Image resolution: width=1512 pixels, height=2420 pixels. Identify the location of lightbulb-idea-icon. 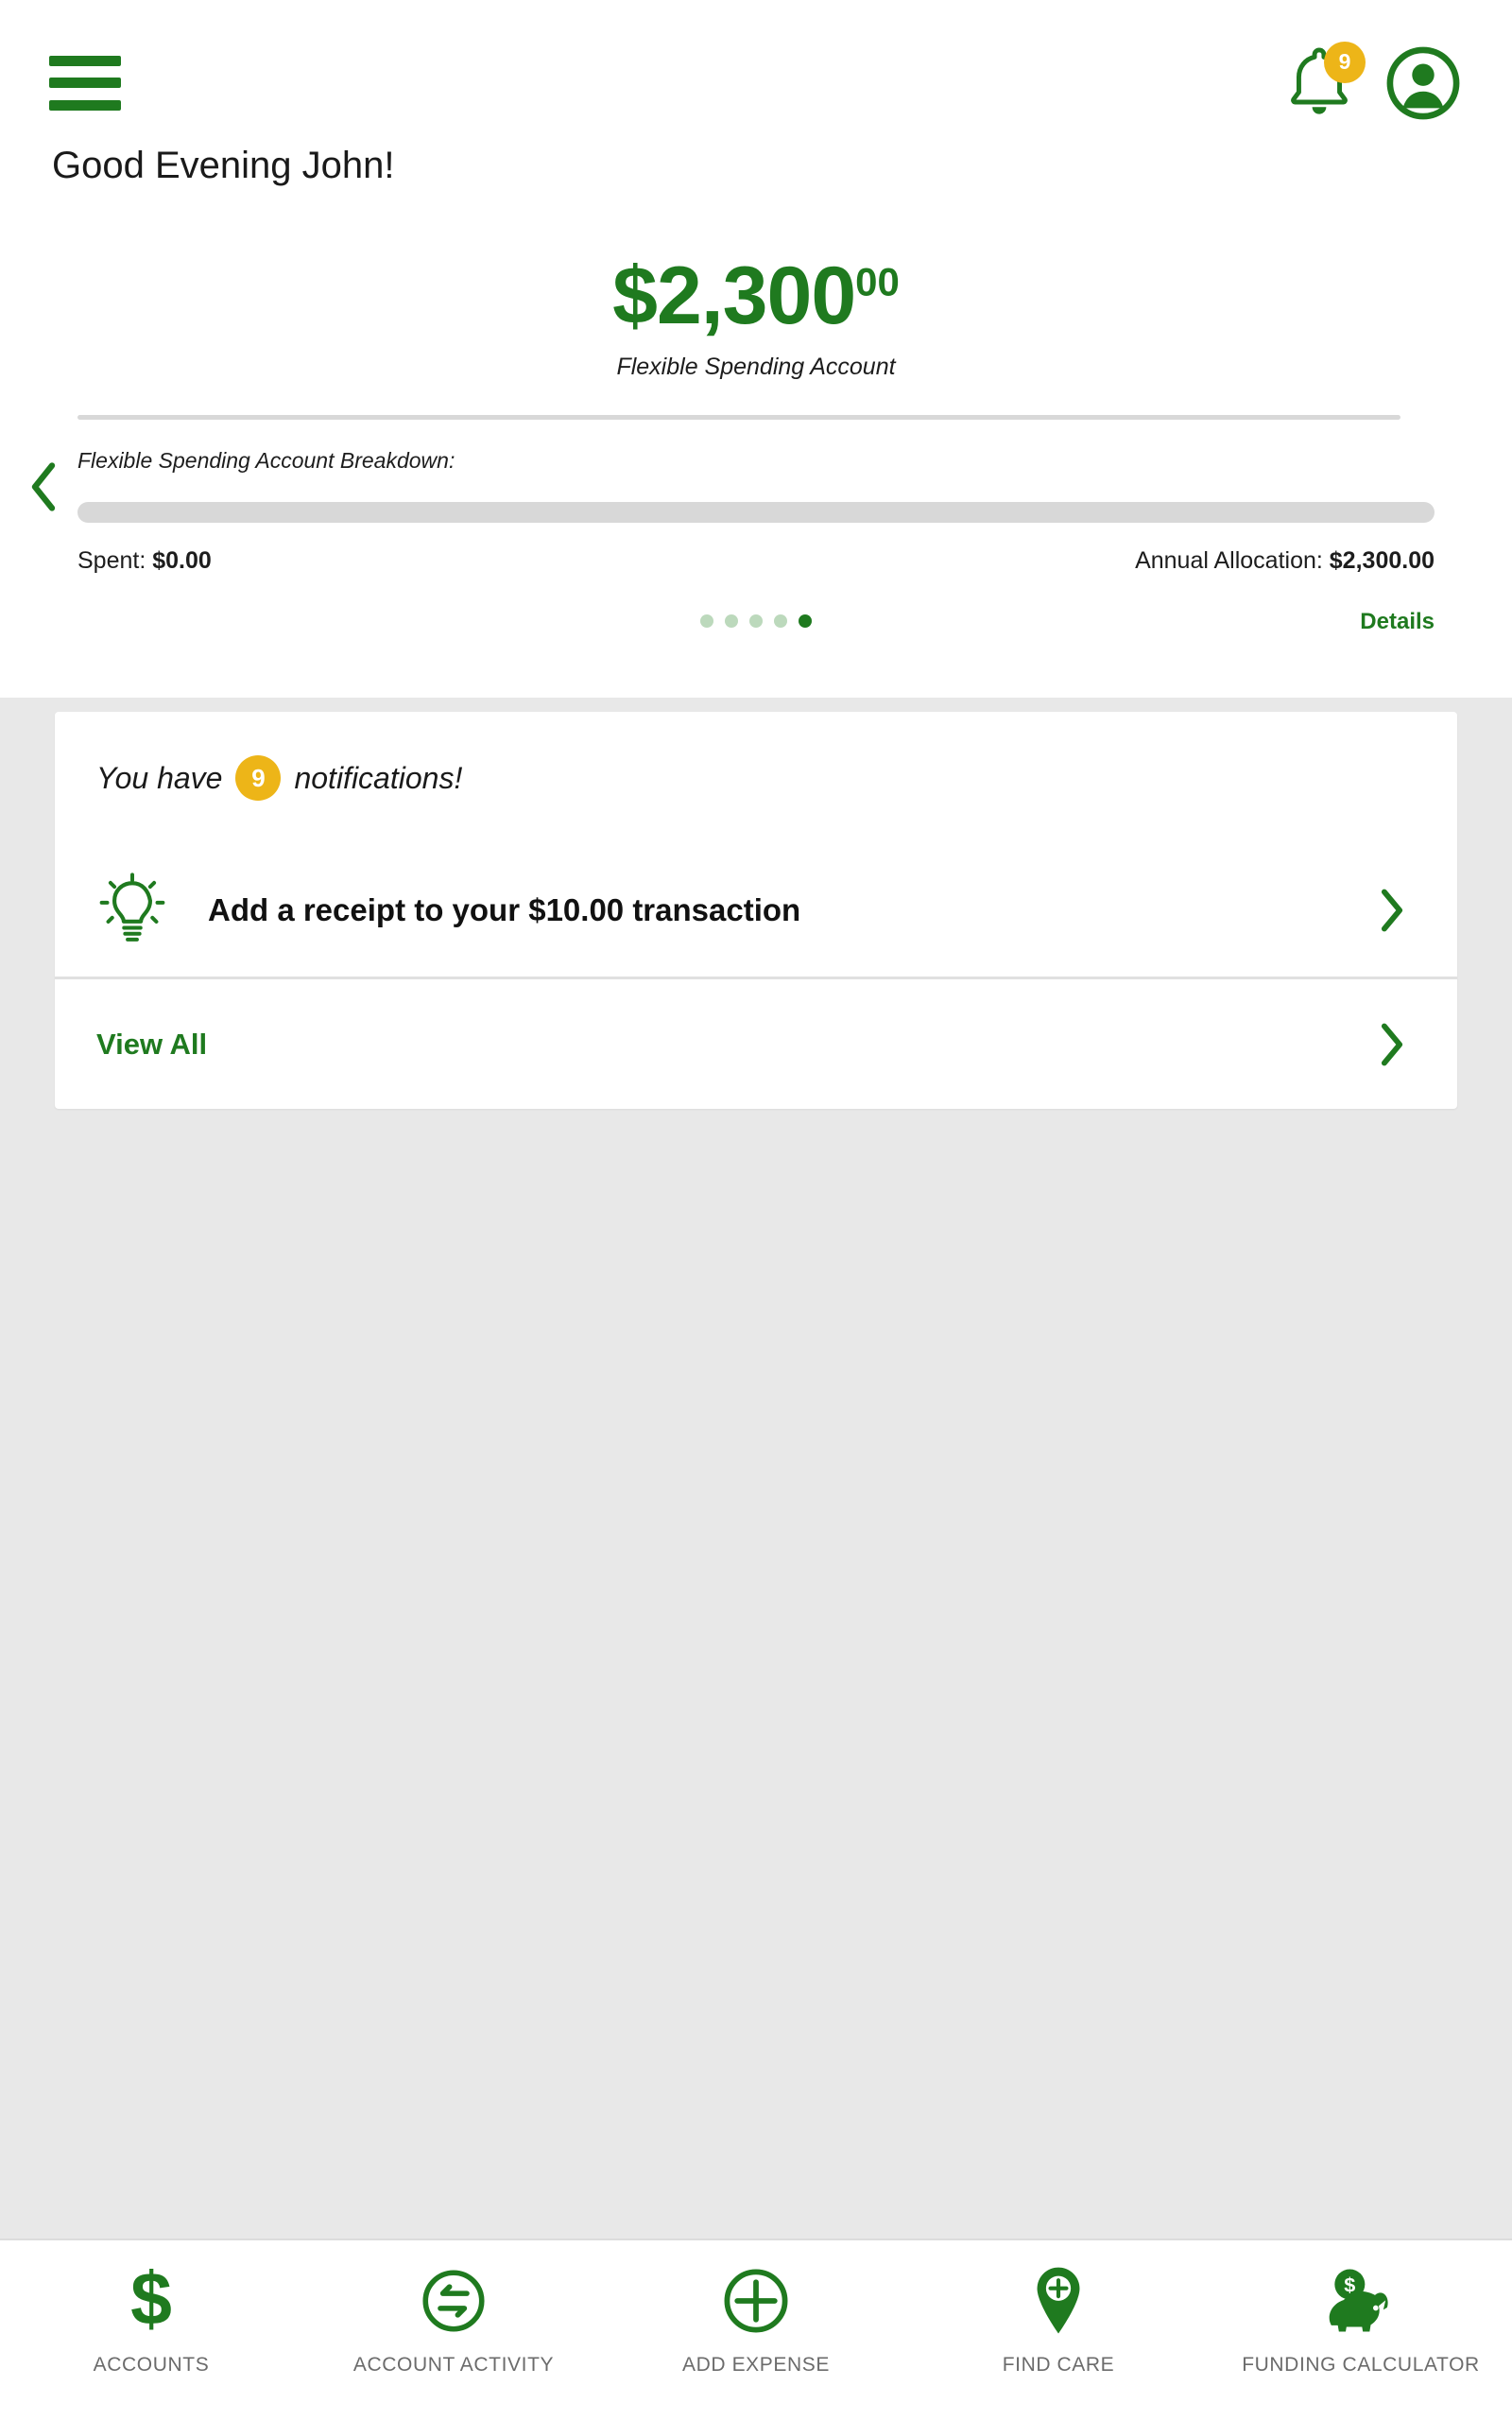
(132, 909).